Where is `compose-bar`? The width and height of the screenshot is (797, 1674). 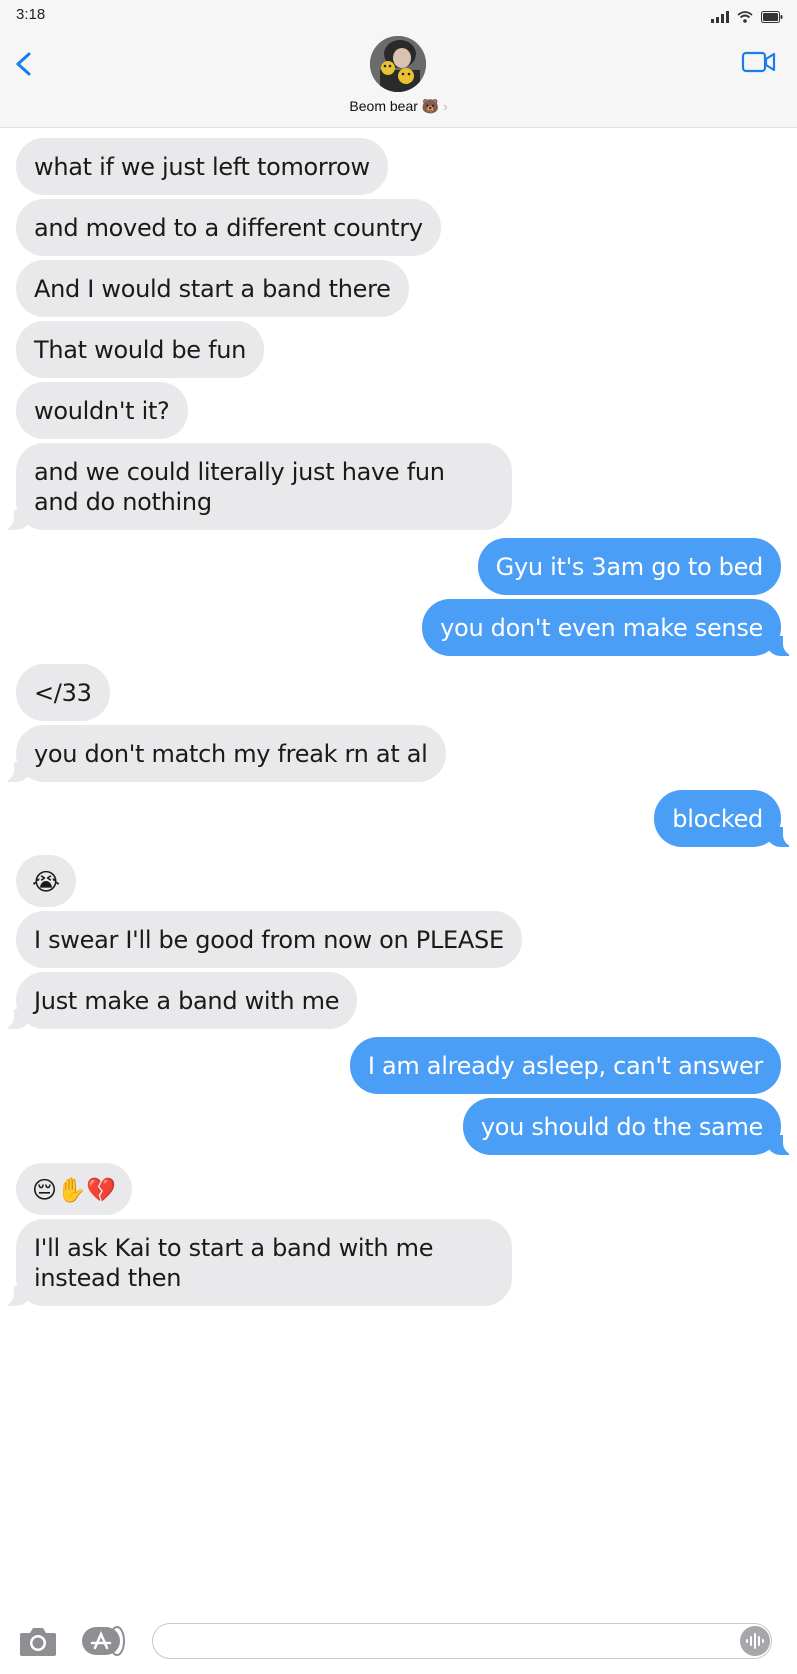 compose-bar is located at coordinates (398, 1642).